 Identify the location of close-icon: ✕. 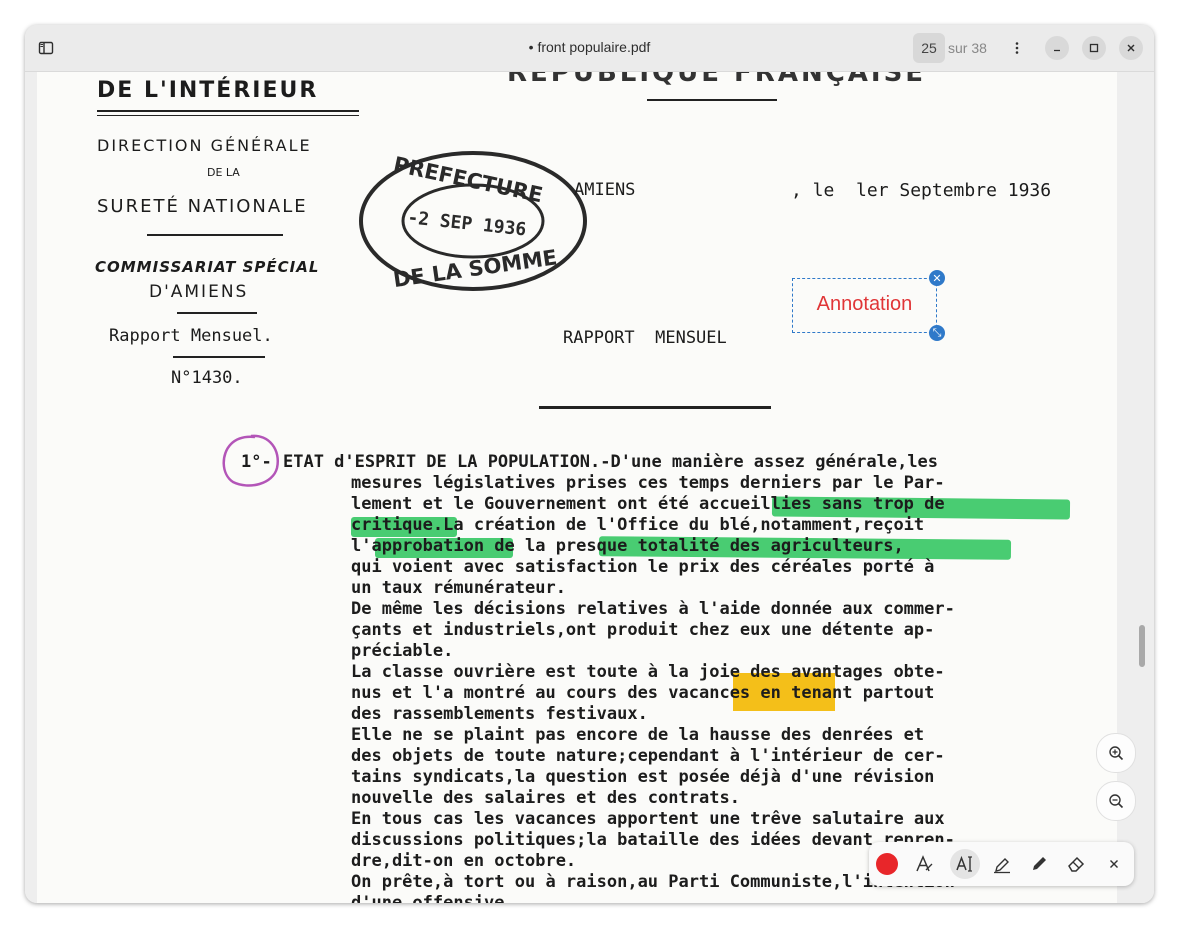
(937, 278).